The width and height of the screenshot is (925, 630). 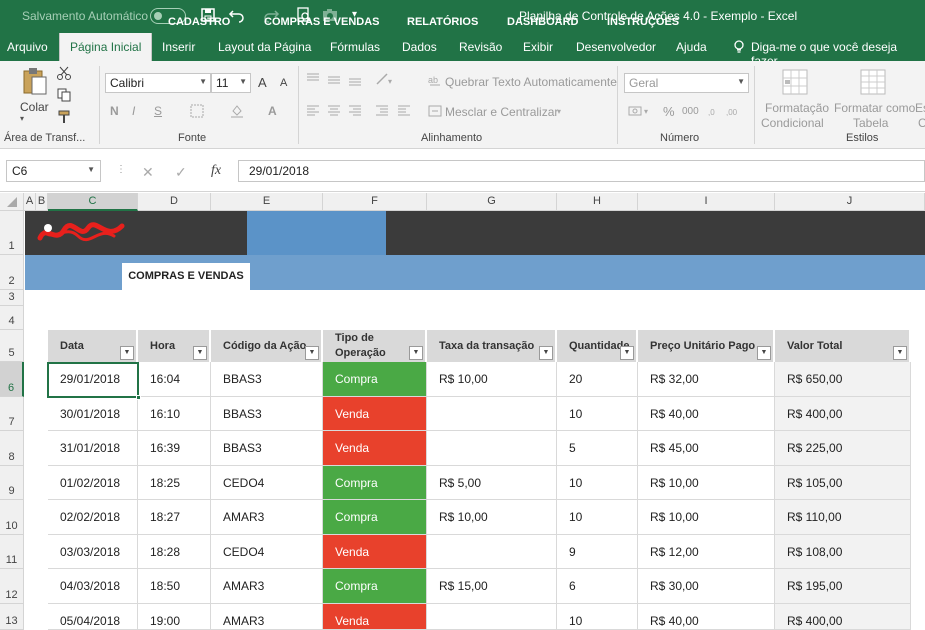 What do you see at coordinates (27, 47) in the screenshot?
I see `tab-arquivo: Arquivo` at bounding box center [27, 47].